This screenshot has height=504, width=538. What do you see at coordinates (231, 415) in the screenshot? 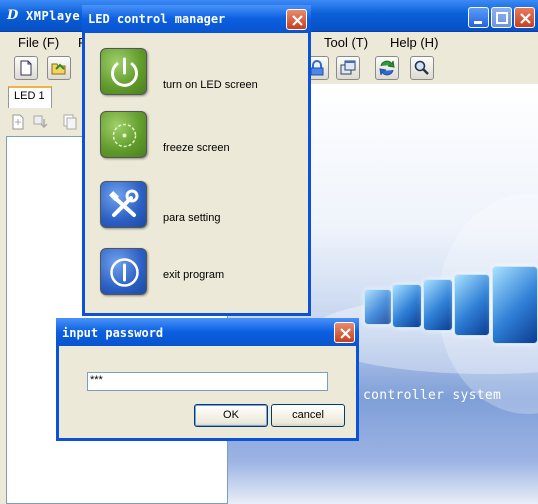
I see `ok-button: OK` at bounding box center [231, 415].